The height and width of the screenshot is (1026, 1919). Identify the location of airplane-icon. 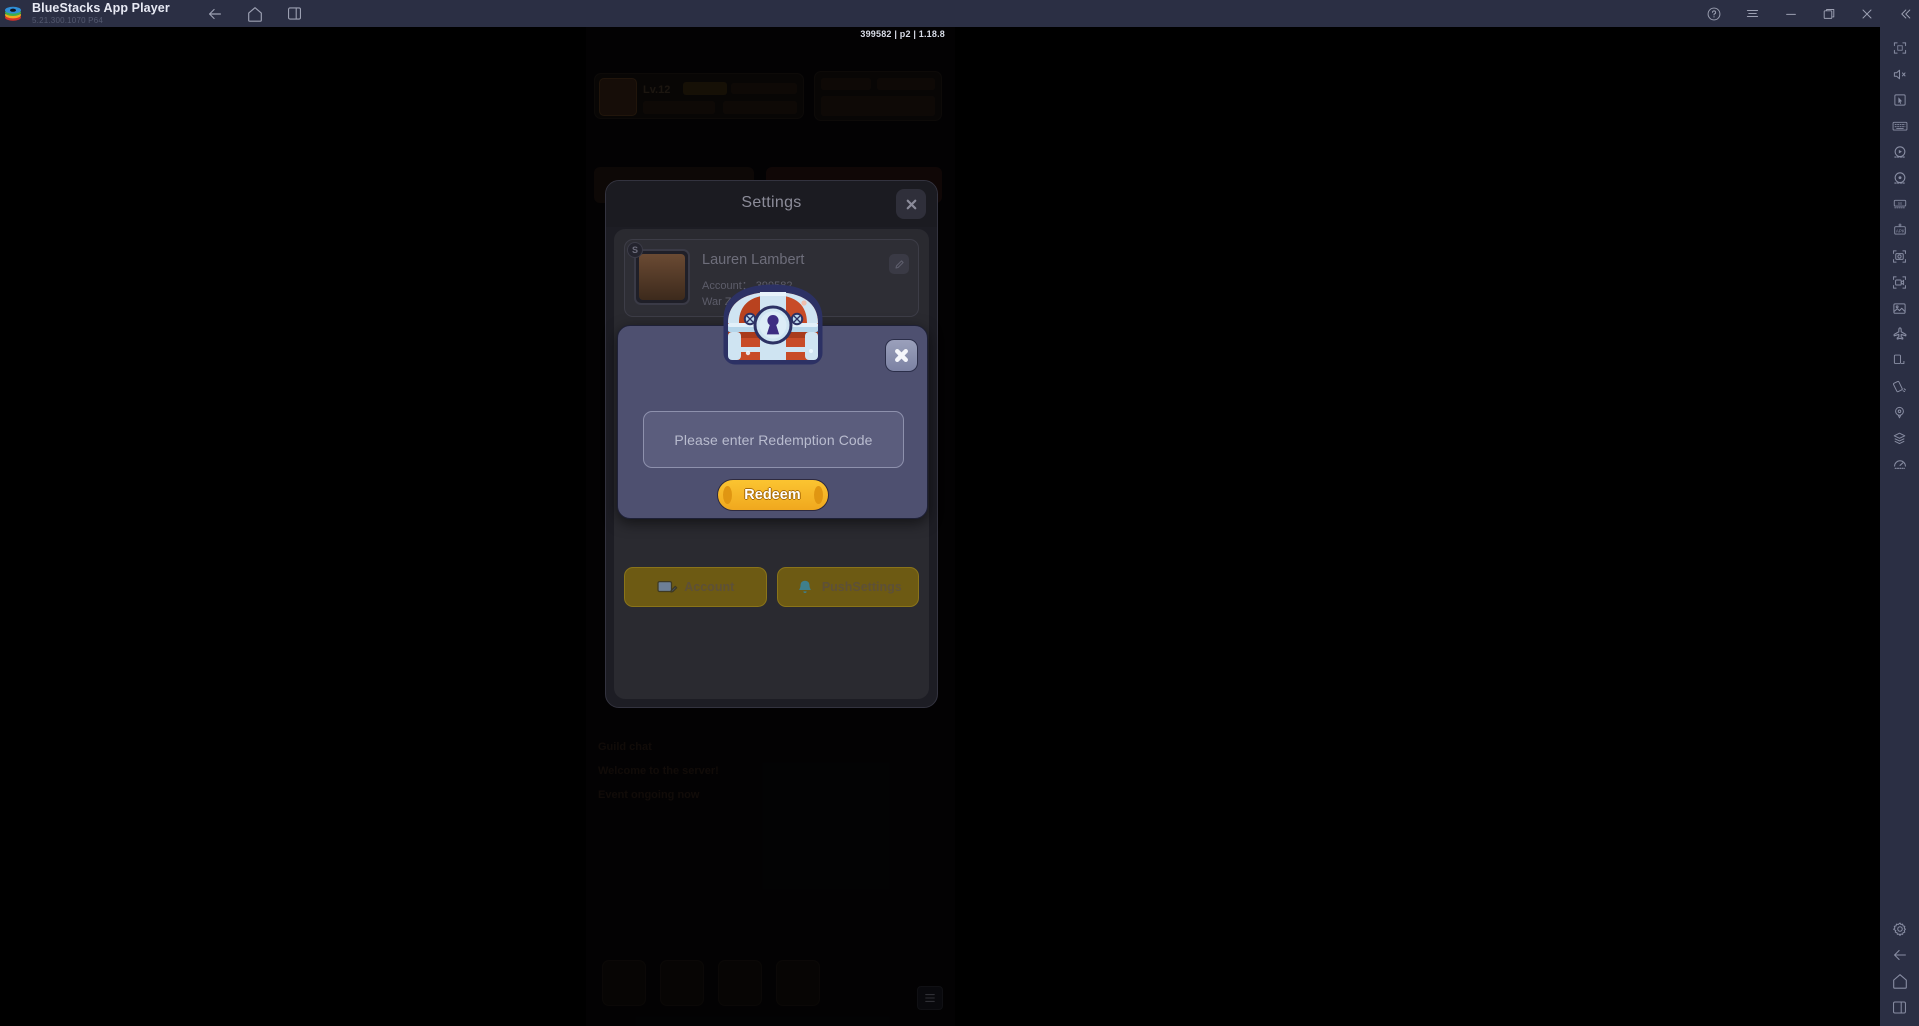
(1899, 334).